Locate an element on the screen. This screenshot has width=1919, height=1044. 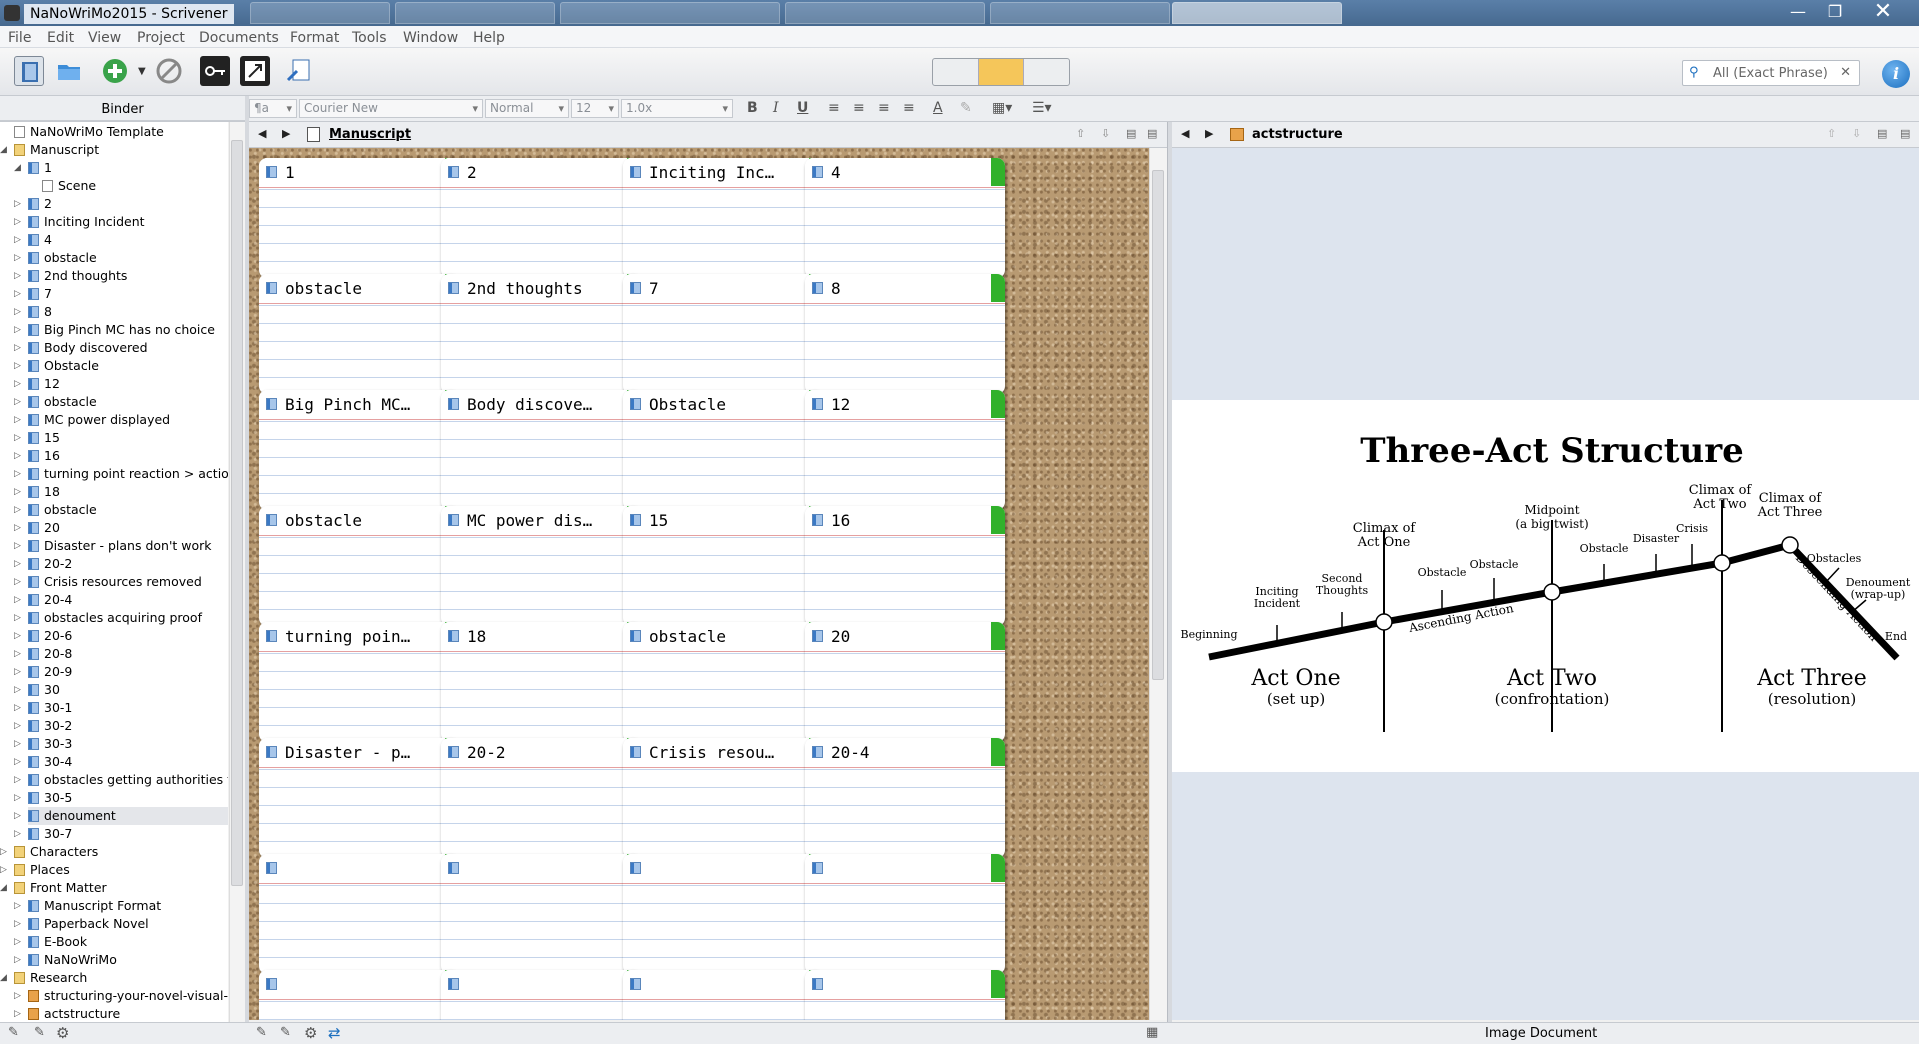
index-card: 18 is located at coordinates (541, 682).